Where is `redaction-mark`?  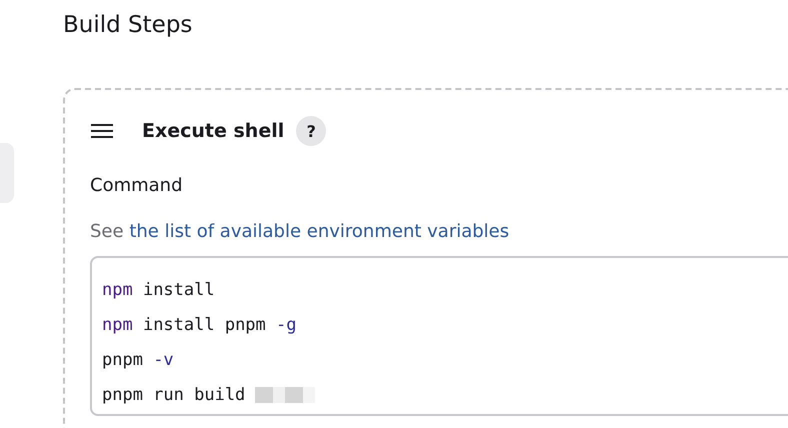 redaction-mark is located at coordinates (285, 394).